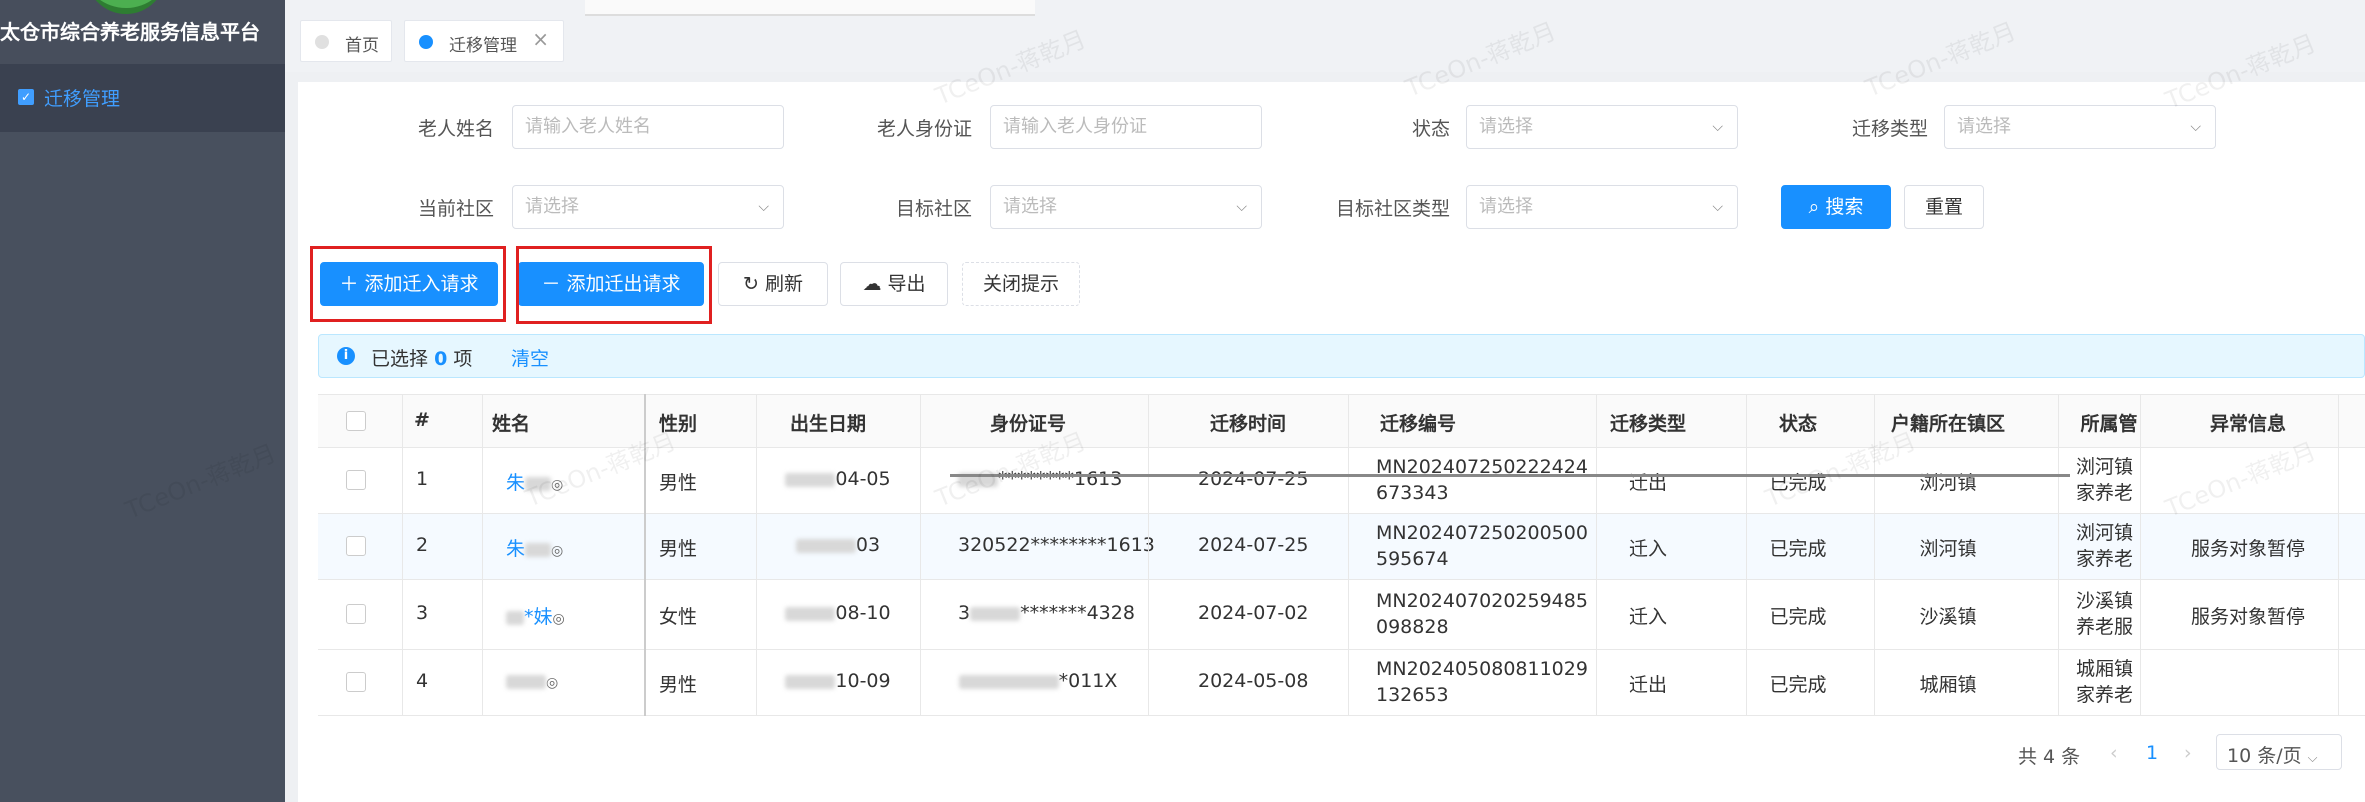  I want to click on code-line: 673343, so click(1412, 493).